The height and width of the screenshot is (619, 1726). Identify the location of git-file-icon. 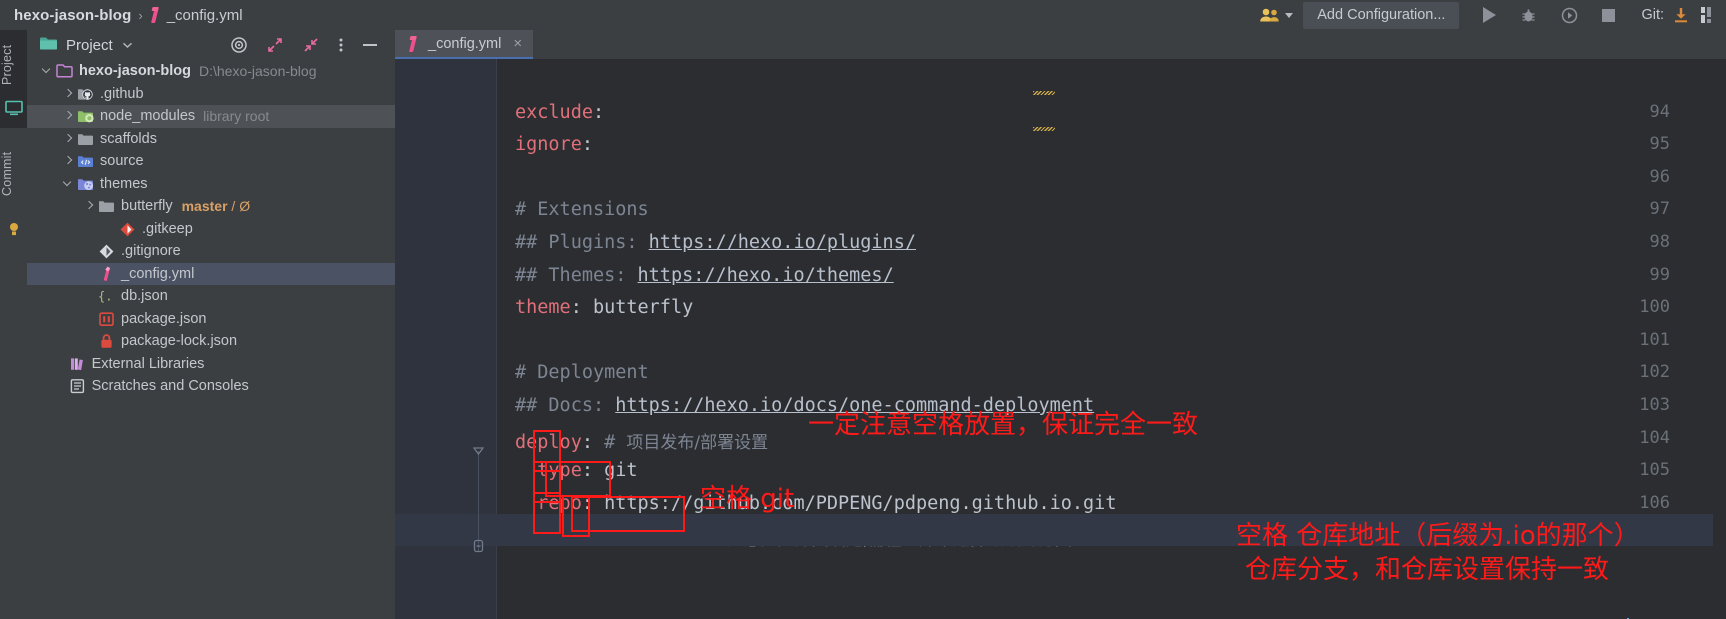
(127, 229).